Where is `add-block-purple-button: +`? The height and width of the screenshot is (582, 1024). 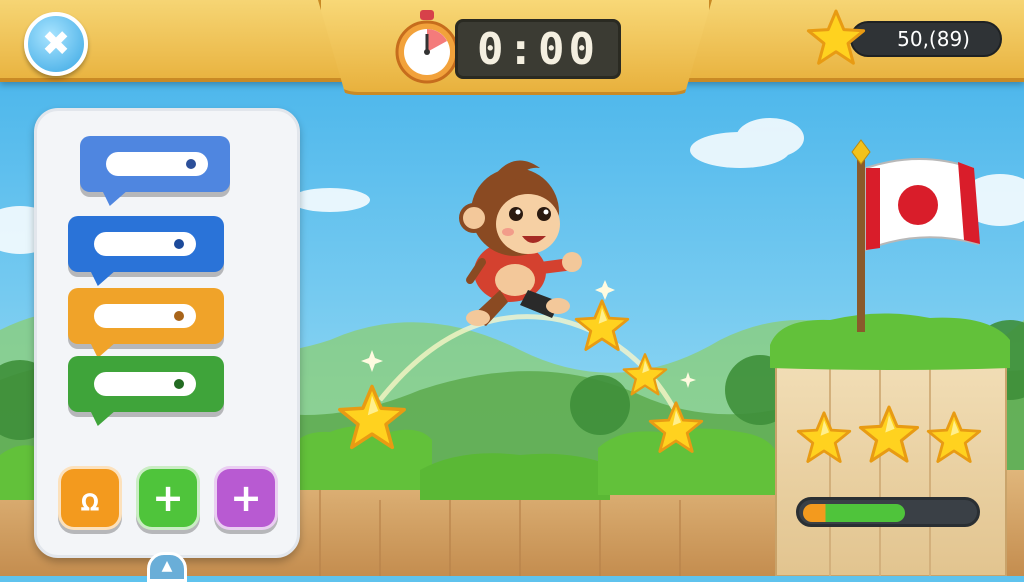 add-block-purple-button: + is located at coordinates (246, 498).